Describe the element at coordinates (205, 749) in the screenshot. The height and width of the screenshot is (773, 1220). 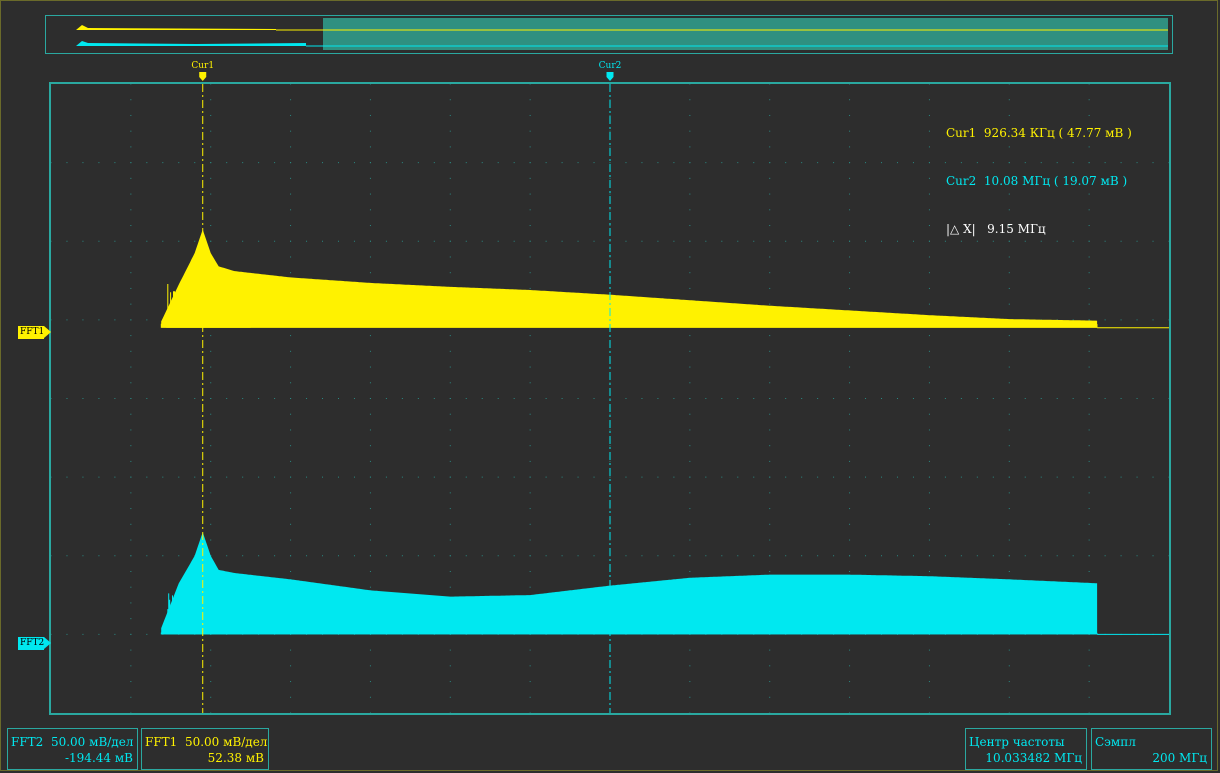
I see `fft1-info-box: FFT1 50.00 мВ/дел 52.38 мВ` at that location.